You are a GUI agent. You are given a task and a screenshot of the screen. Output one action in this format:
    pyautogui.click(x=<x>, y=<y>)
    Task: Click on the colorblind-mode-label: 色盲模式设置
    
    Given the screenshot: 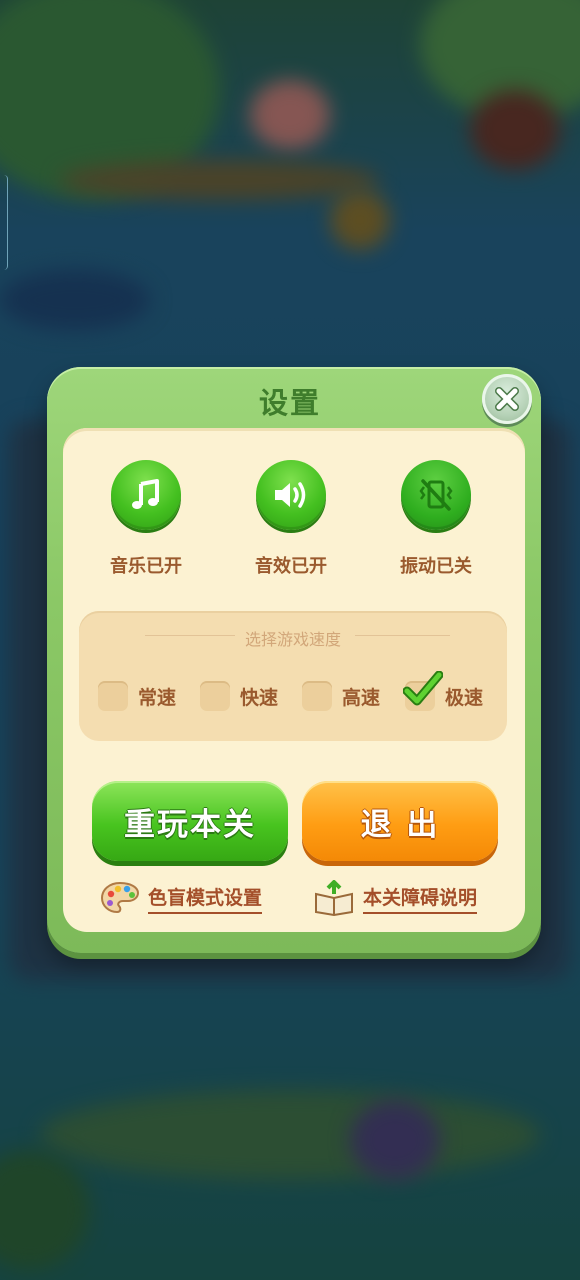 What is the action you would take?
    pyautogui.click(x=205, y=898)
    